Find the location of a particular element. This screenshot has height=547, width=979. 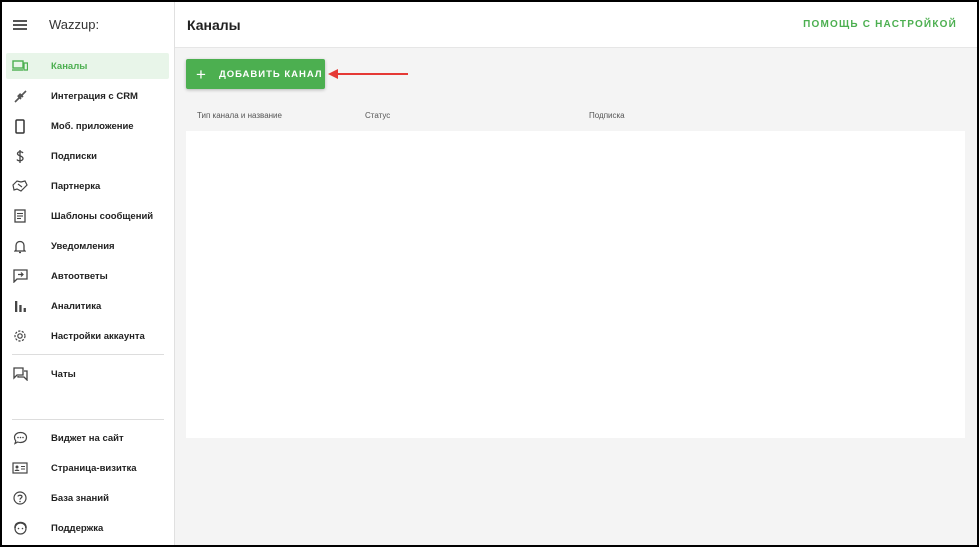

sidebar-item-knowledge-base: База знаний is located at coordinates (87, 498).